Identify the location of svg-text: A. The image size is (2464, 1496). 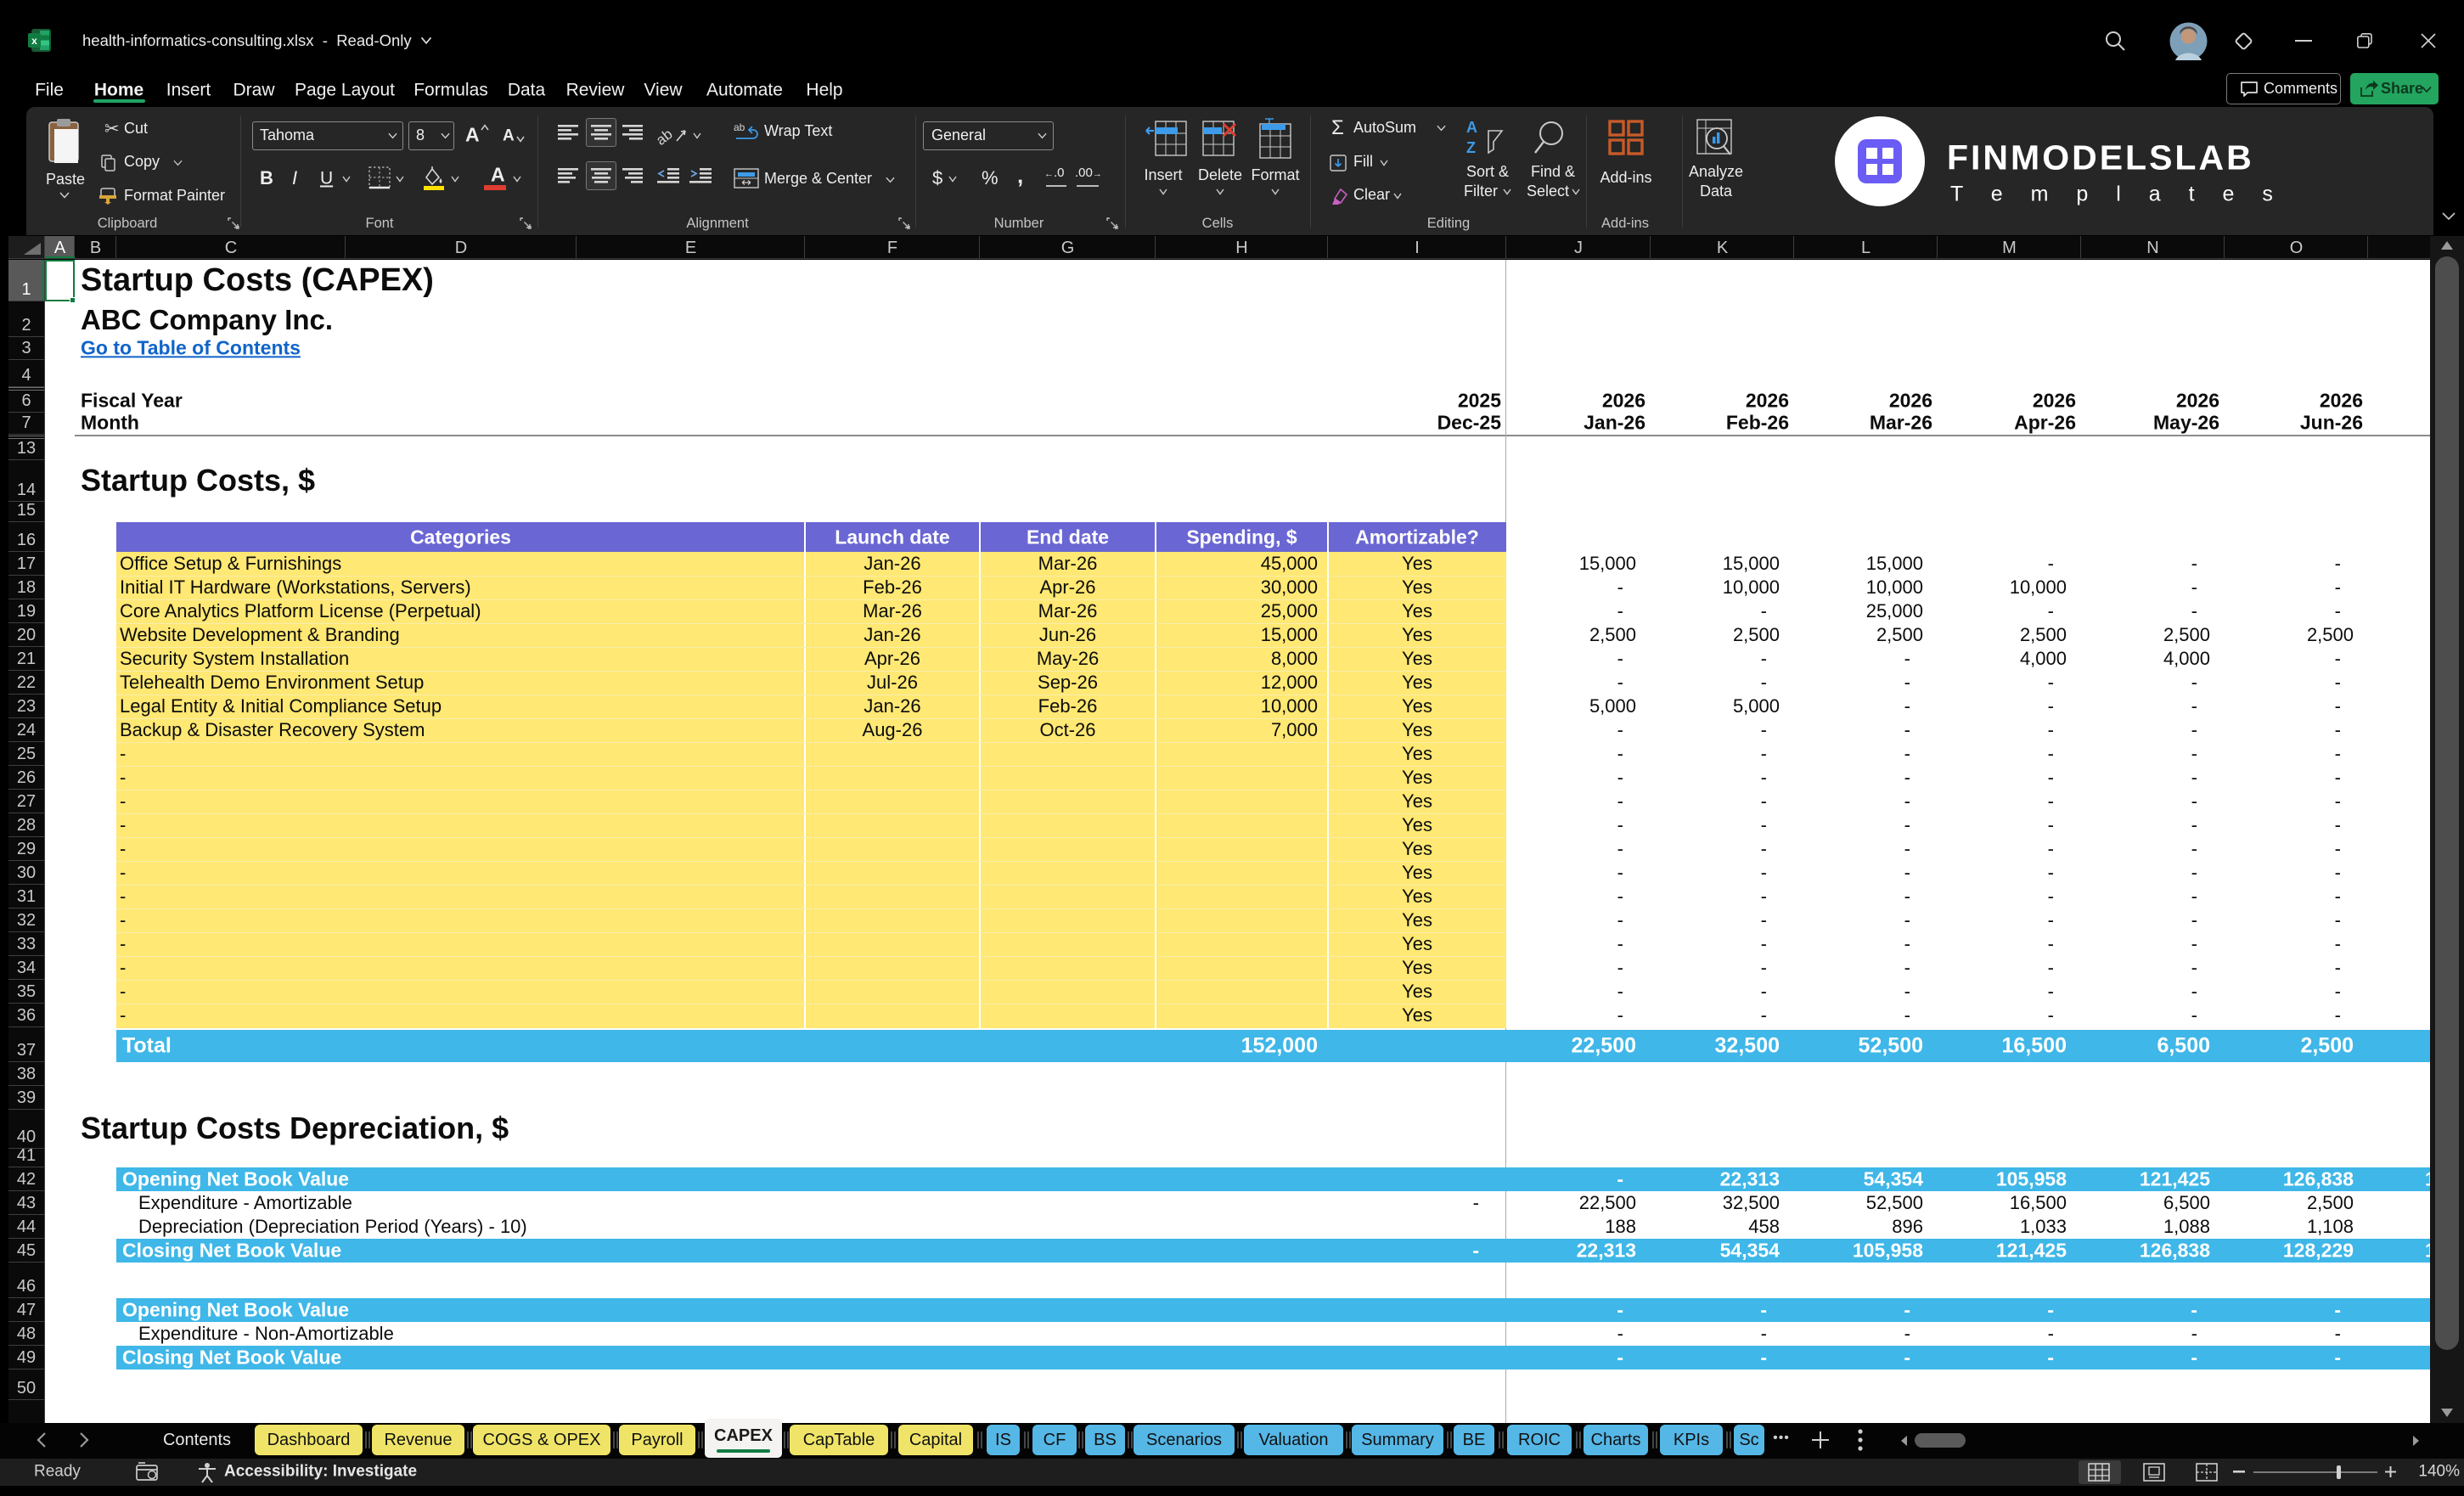
(1471, 127).